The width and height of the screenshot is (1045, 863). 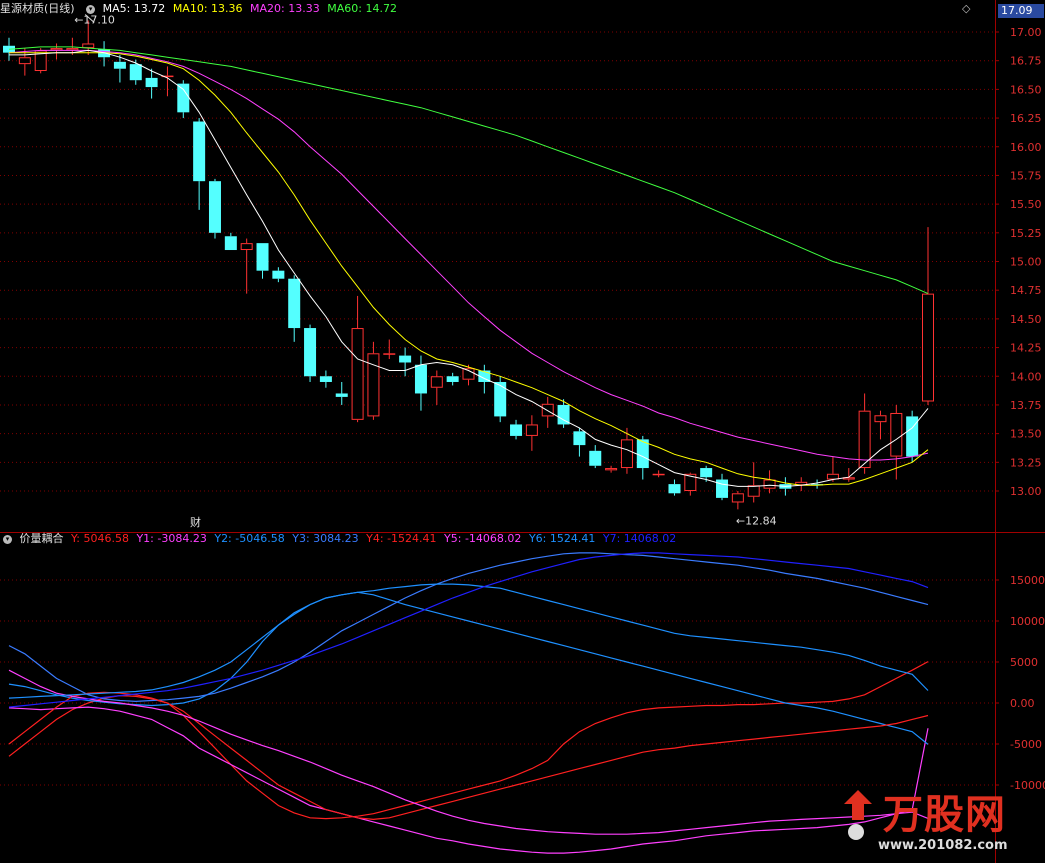 I want to click on price-tick-label: 14.00, so click(x=1026, y=376).